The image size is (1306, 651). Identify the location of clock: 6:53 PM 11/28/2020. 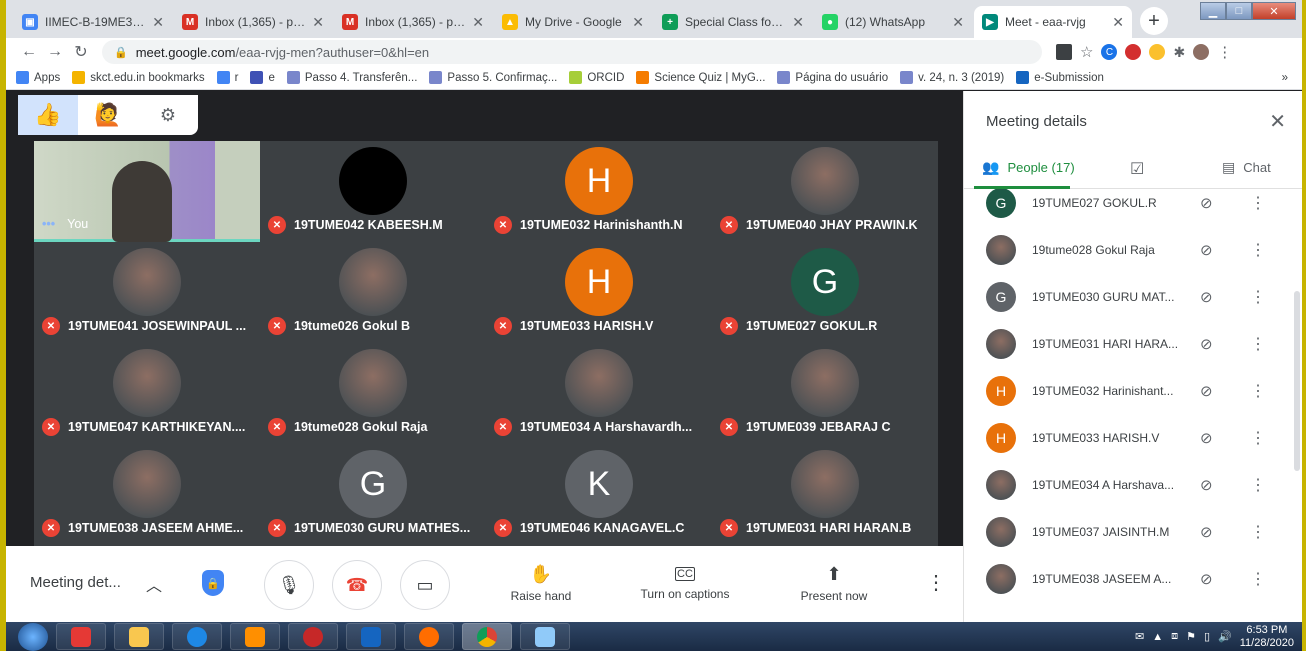
(1267, 637).